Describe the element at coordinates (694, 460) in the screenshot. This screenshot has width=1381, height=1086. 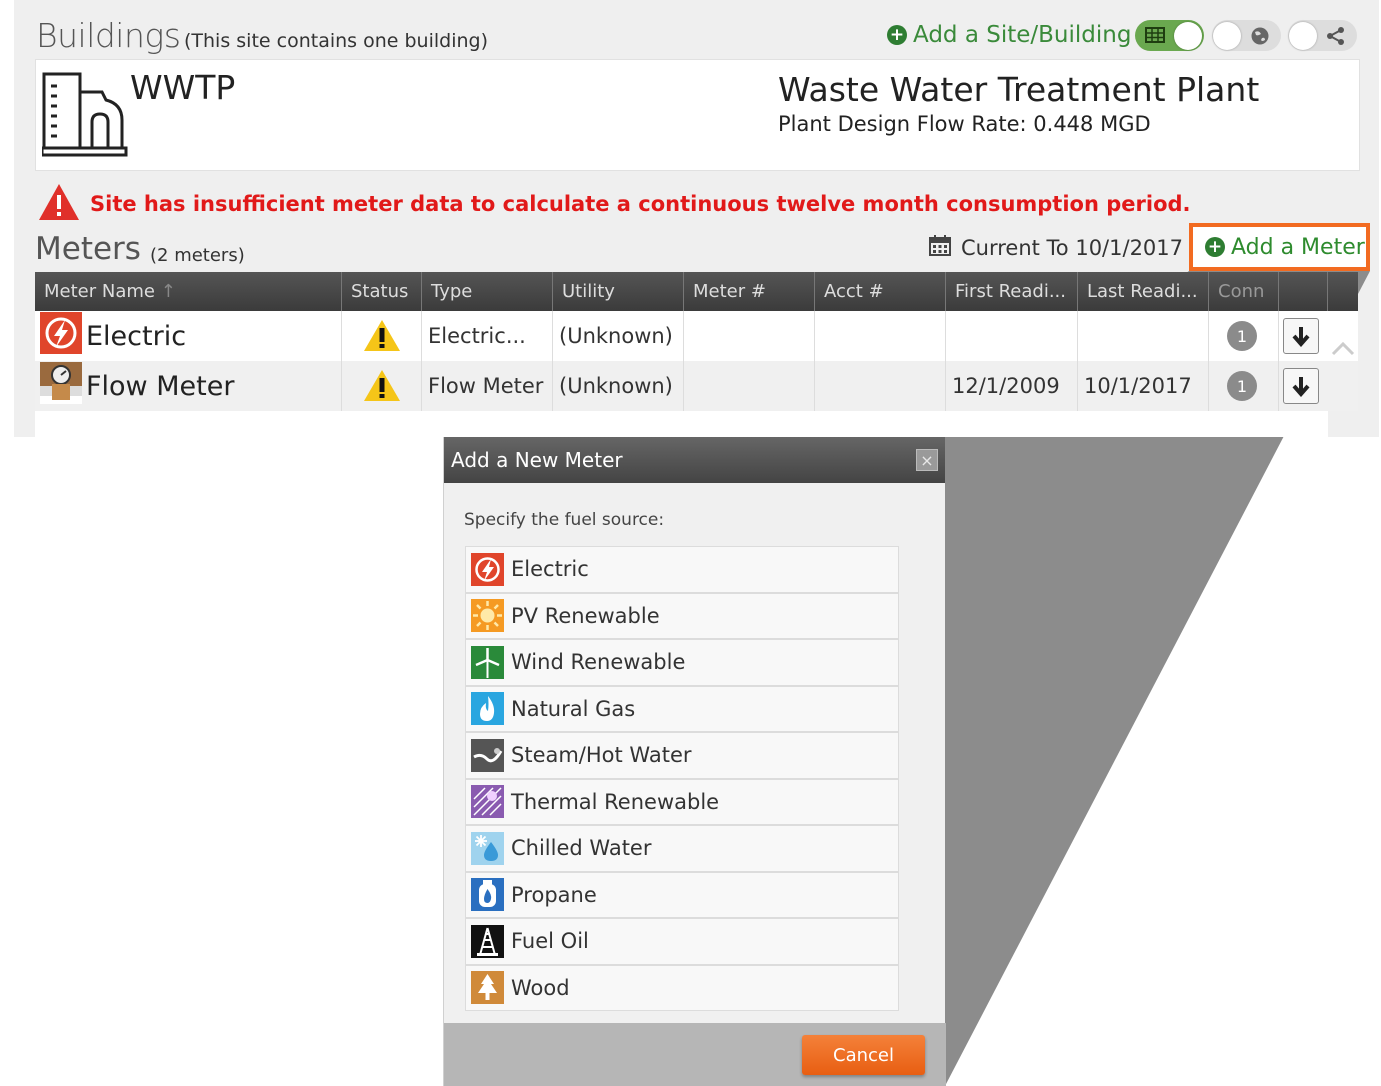
I see `dialog-header: Add a New Meter ×` at that location.